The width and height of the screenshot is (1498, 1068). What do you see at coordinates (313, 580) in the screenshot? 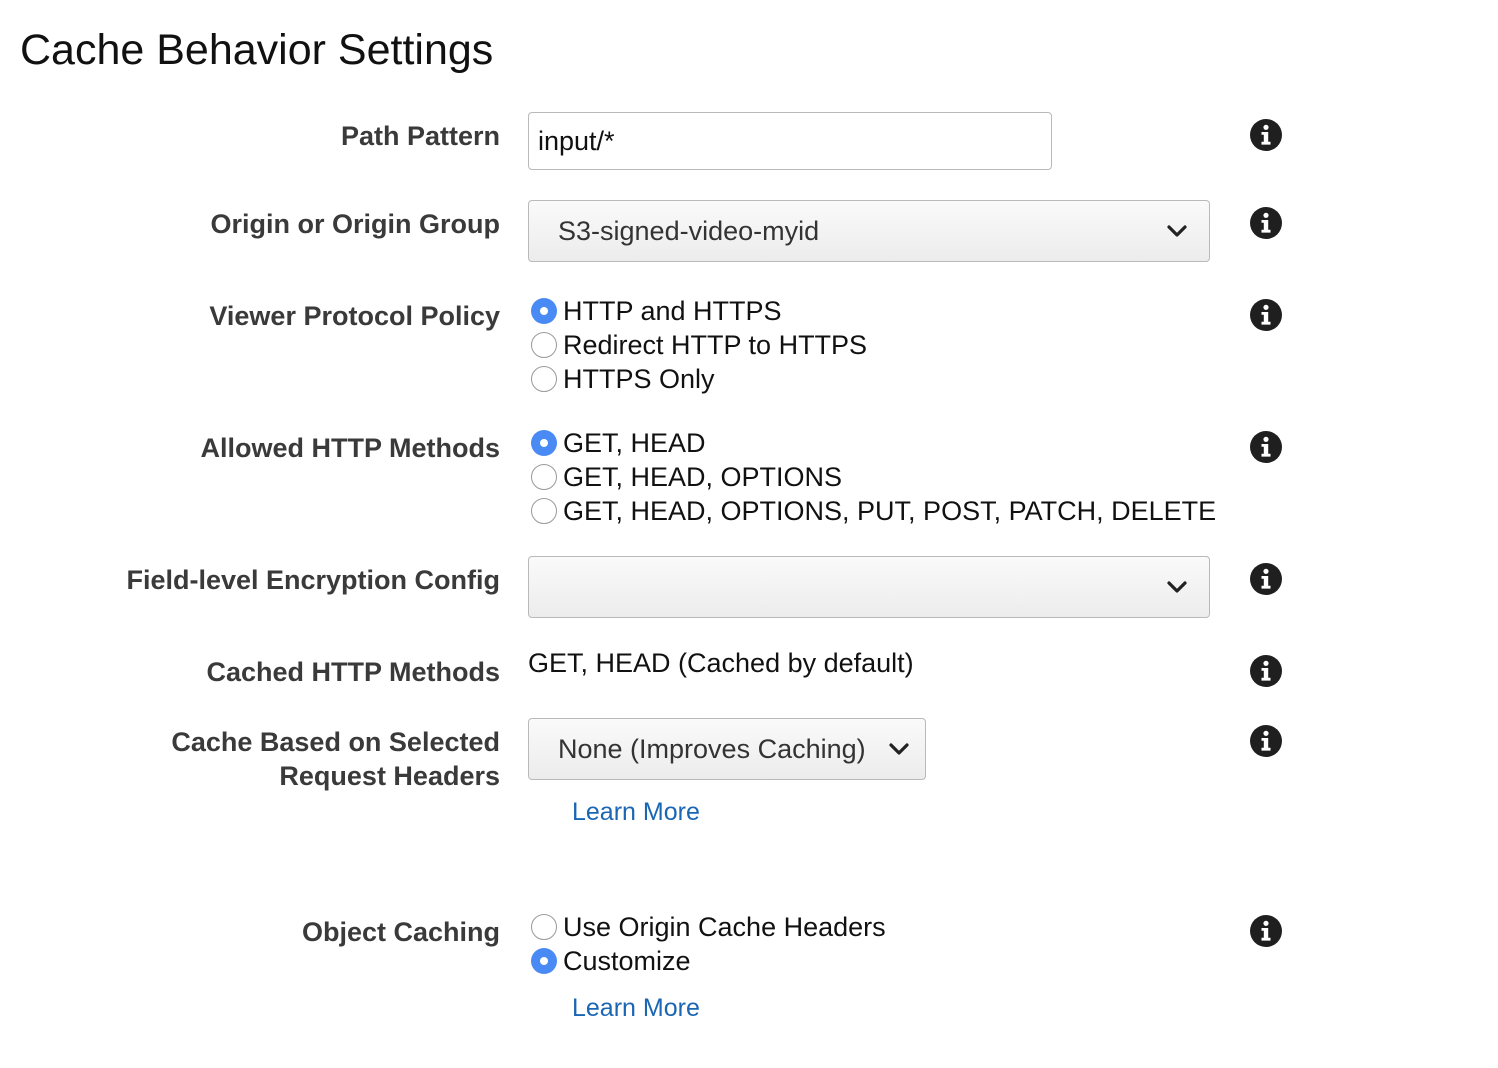
I see `field-encryption-label: Field-level Encryption Config` at bounding box center [313, 580].